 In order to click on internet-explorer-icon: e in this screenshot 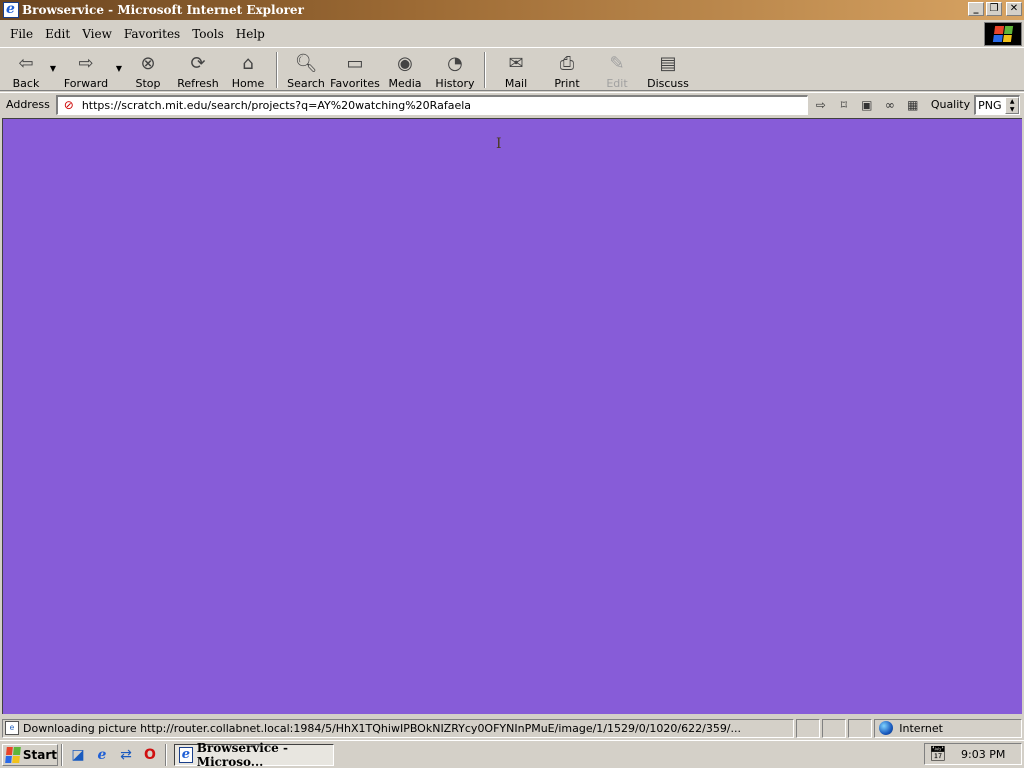, I will do `click(102, 755)`.